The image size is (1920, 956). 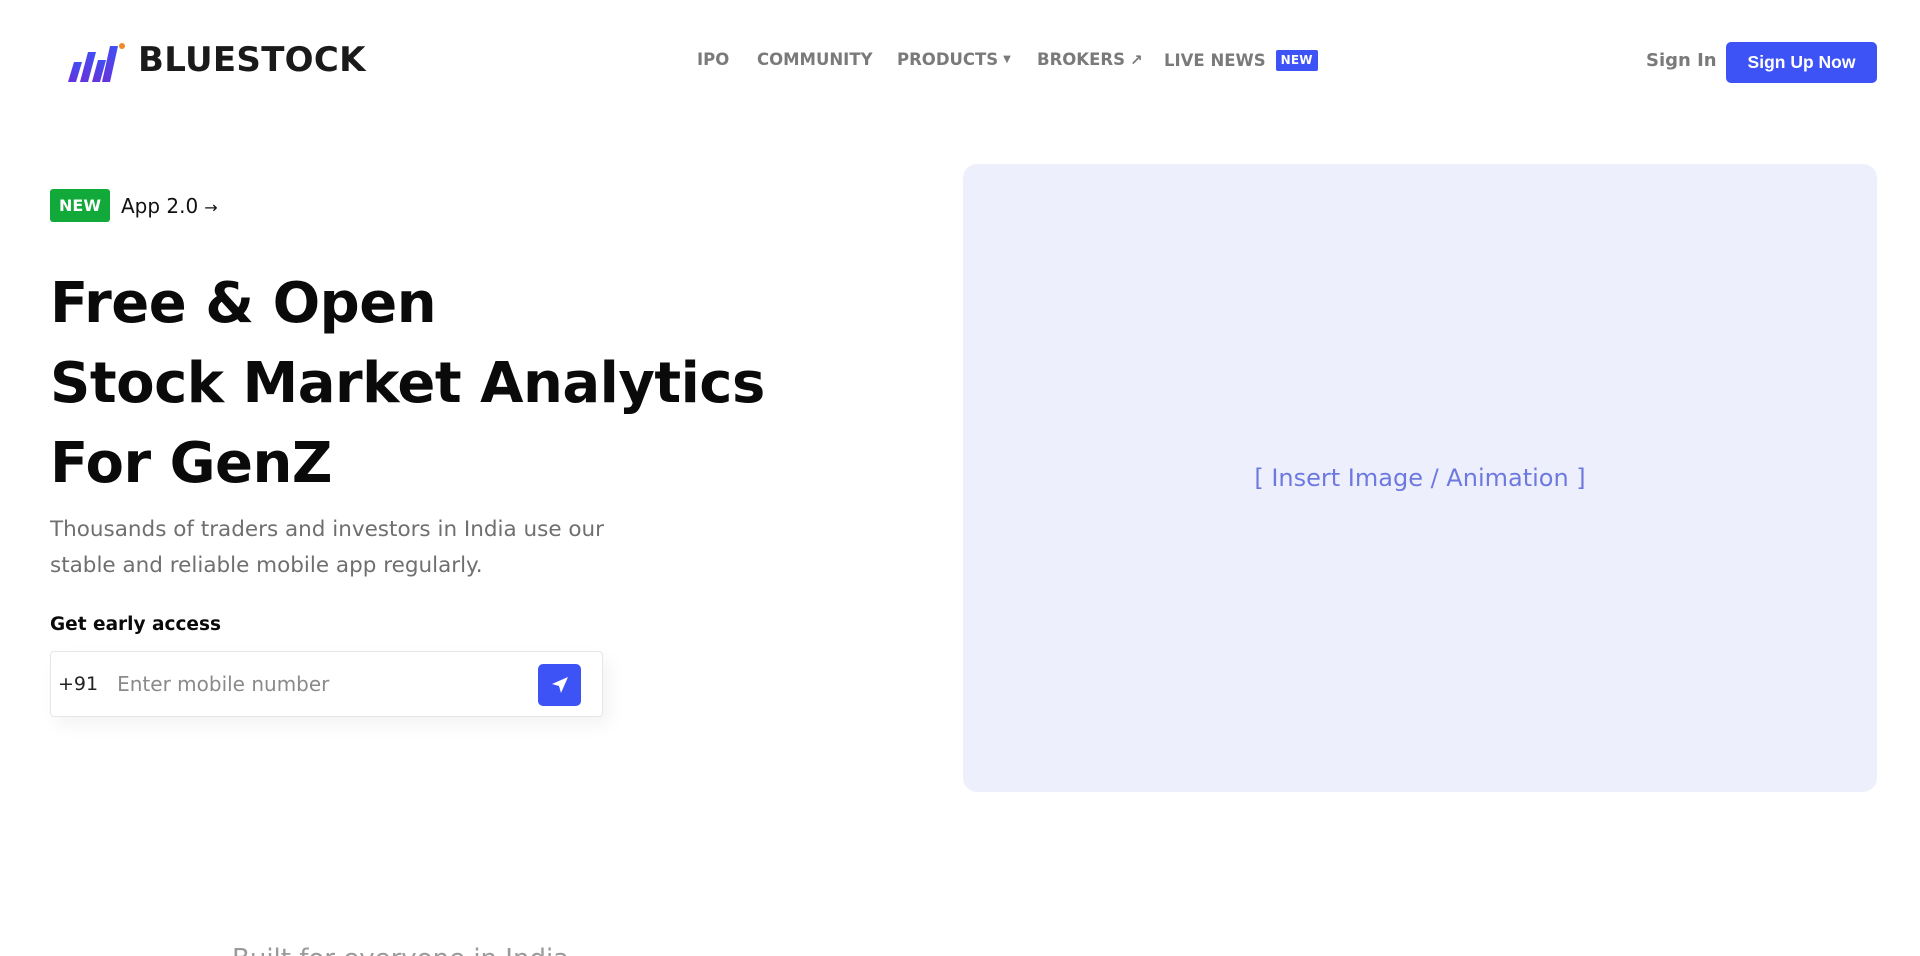 What do you see at coordinates (159, 205) in the screenshot?
I see `announcement-label: App 2.0` at bounding box center [159, 205].